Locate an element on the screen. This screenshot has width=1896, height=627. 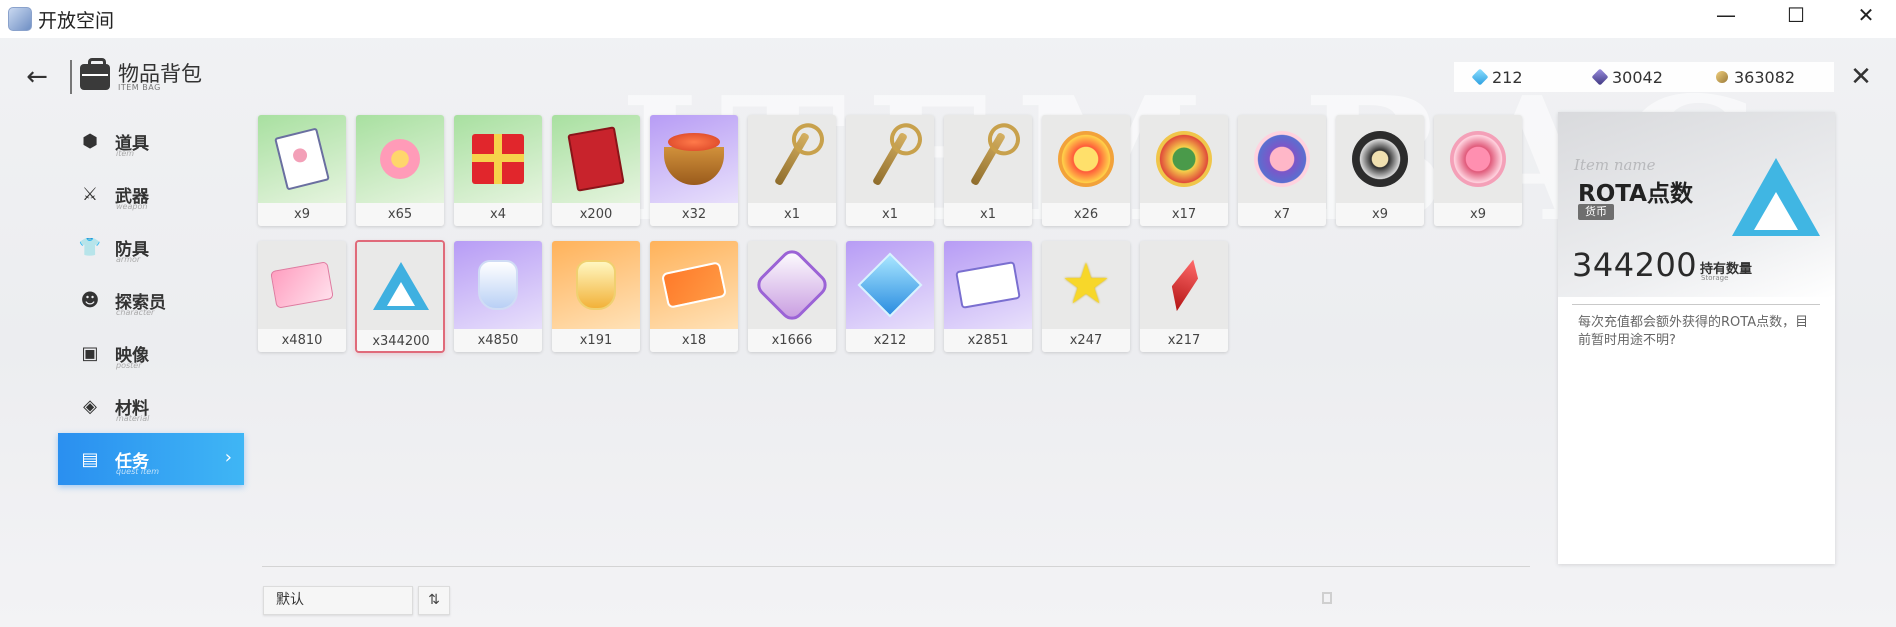
item-card: x17 is located at coordinates (1184, 170).